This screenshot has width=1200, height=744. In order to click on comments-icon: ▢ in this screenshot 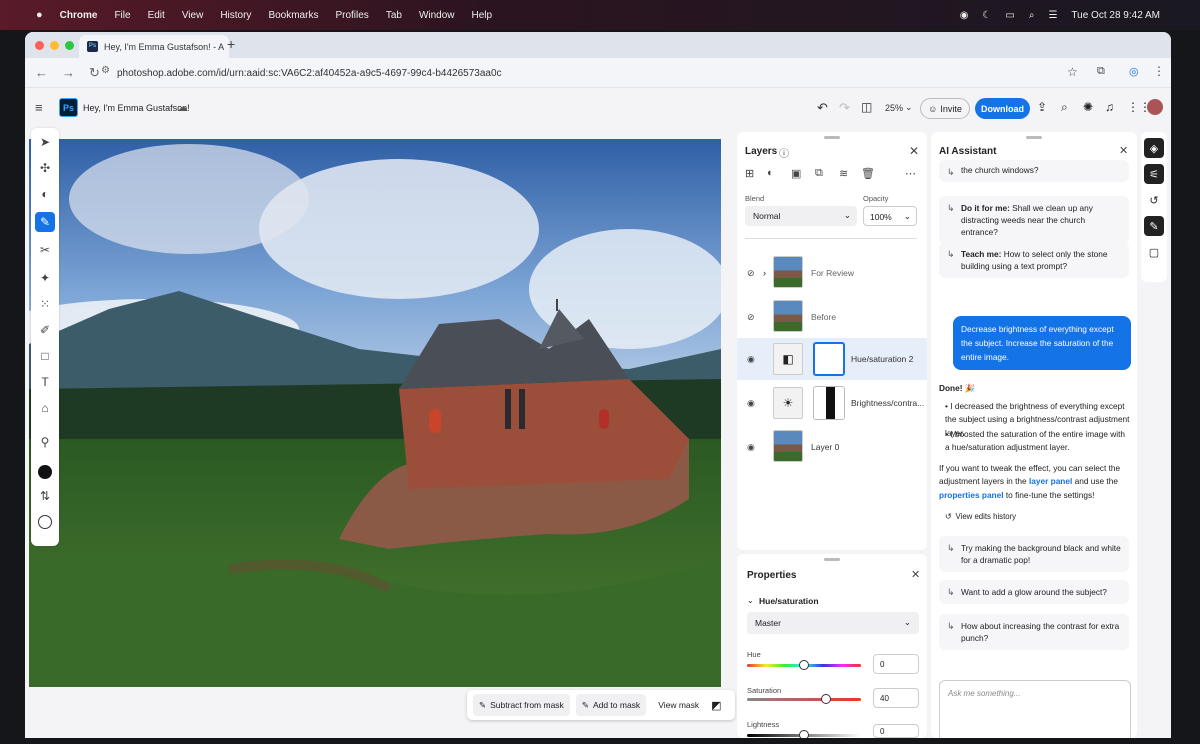, I will do `click(1154, 252)`.